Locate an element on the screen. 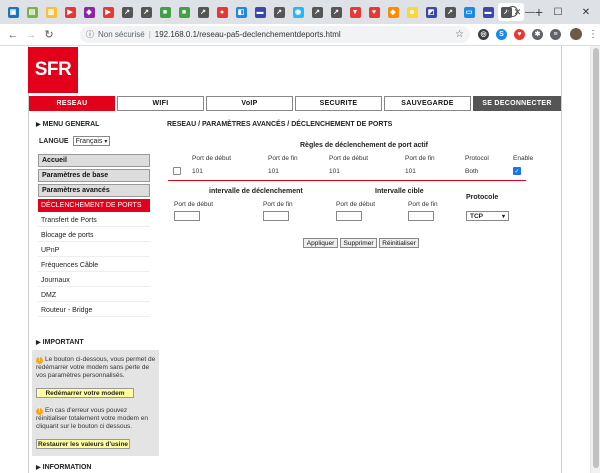  tab-favicon-icon: ▶ is located at coordinates (70, 12).